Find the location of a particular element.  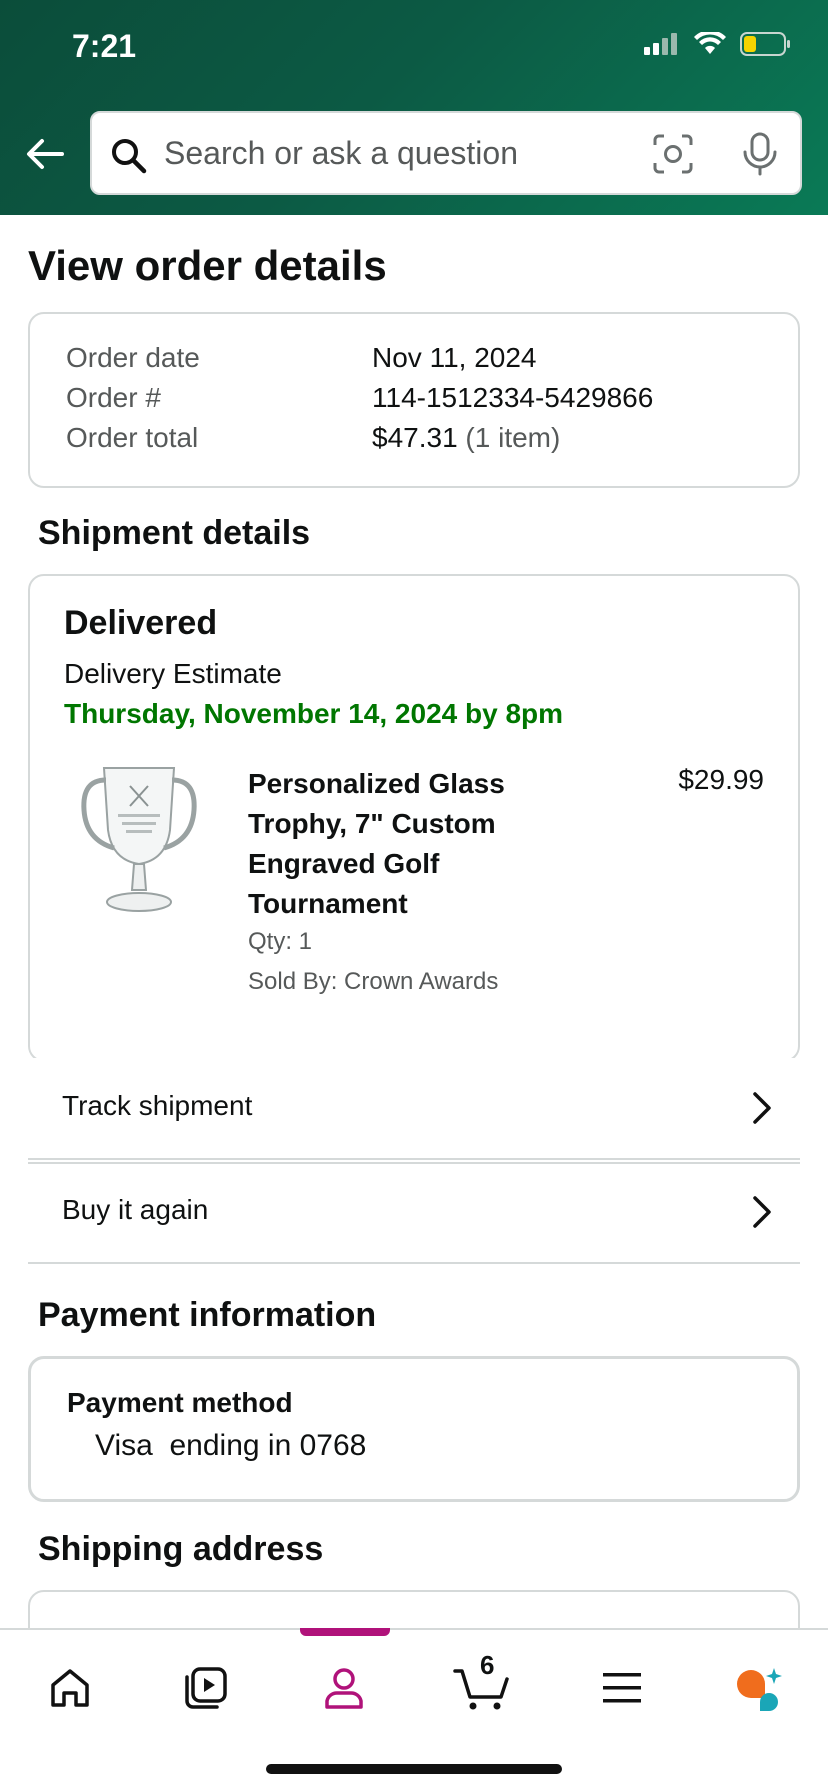

buy-it-again-row: Buy it again is located at coordinates (414, 1213).